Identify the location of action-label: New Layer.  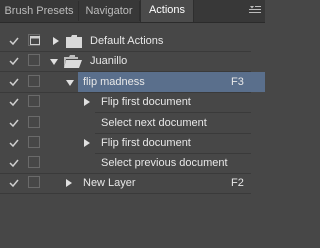
(109, 183).